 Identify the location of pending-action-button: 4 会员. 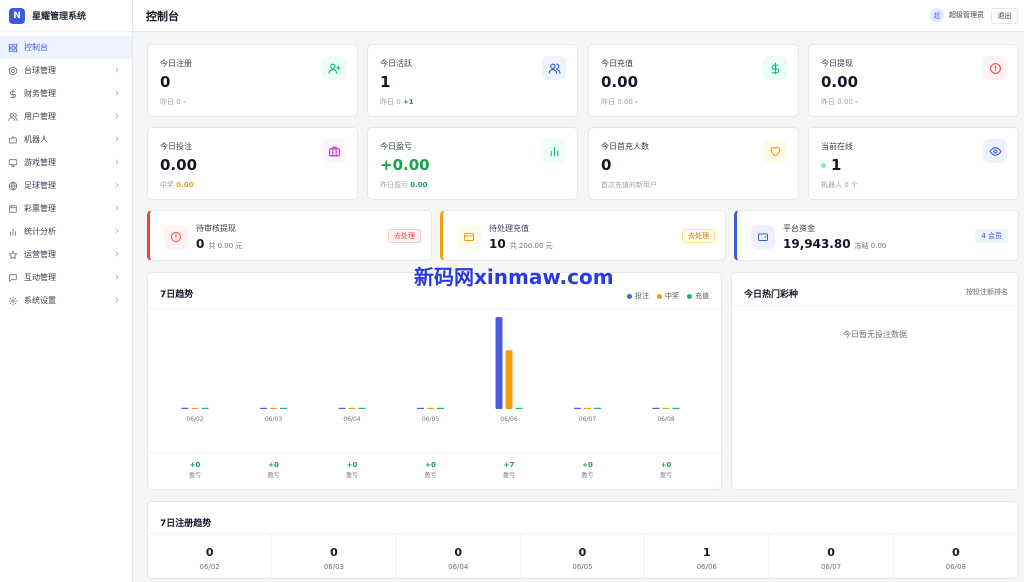
(991, 236).